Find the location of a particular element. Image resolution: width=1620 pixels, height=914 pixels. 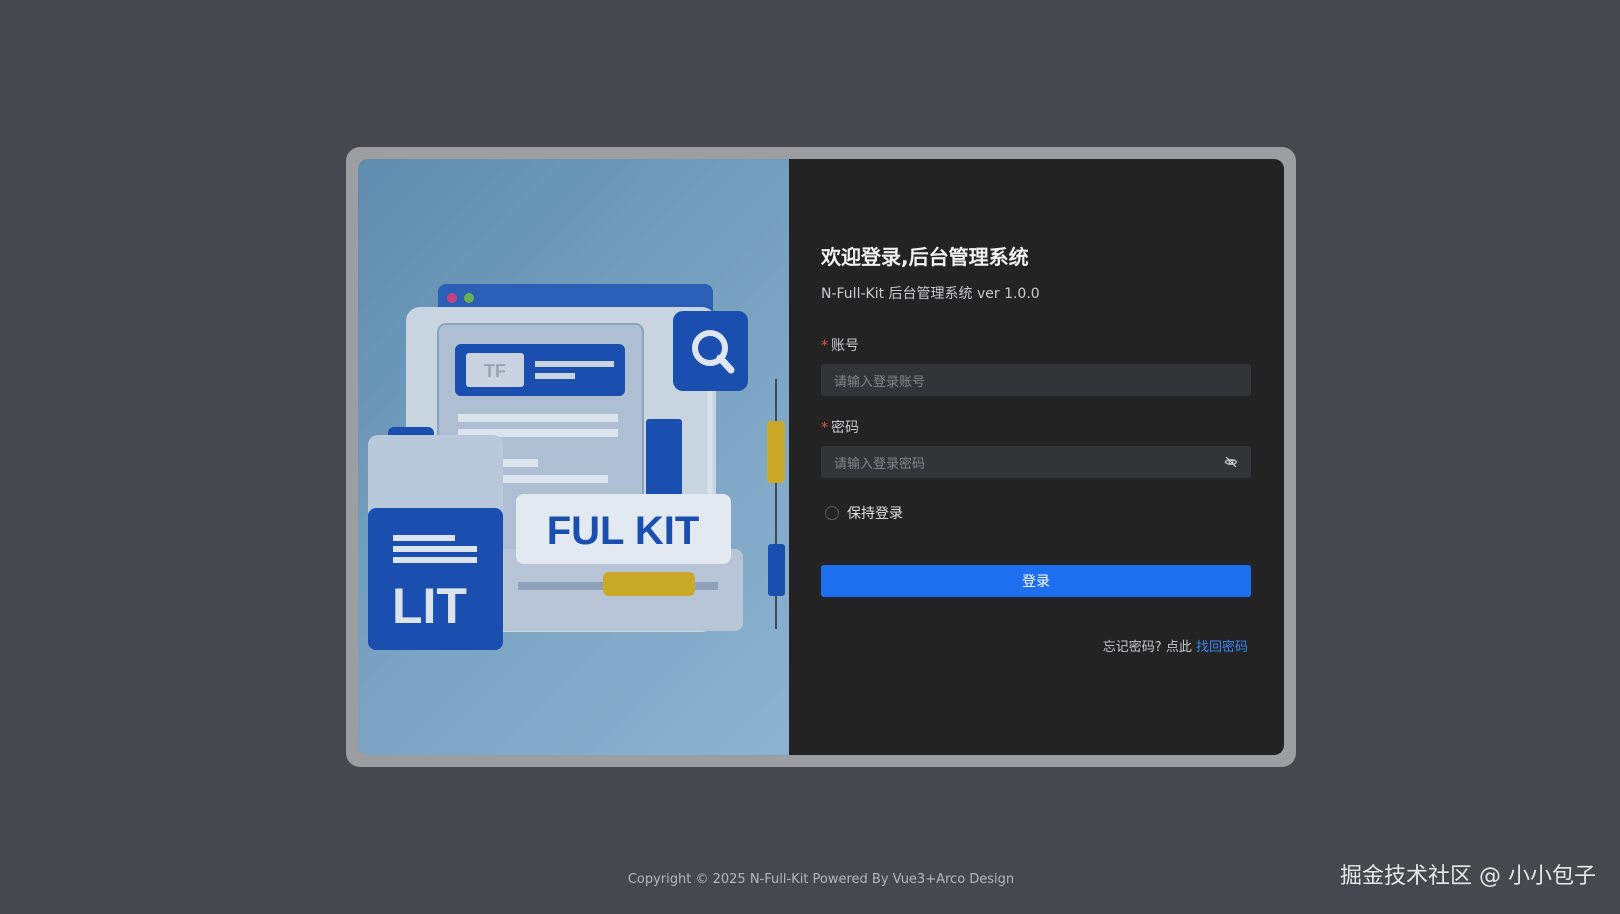

logo-text: FUL KIT is located at coordinates (623, 531).